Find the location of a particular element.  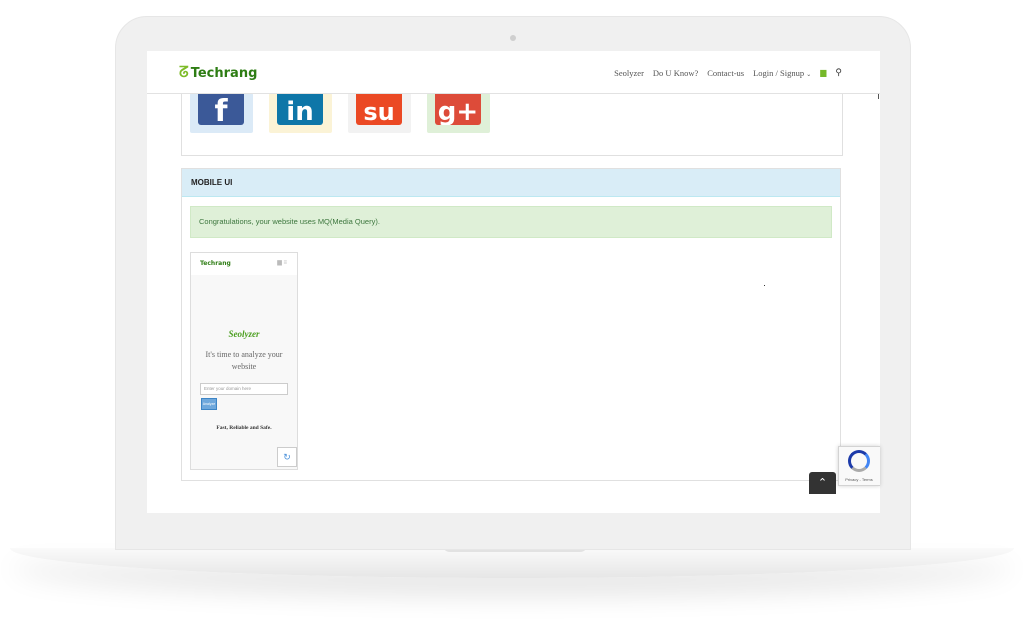

preview-menu-icons: ▆ ≡ is located at coordinates (282, 263).